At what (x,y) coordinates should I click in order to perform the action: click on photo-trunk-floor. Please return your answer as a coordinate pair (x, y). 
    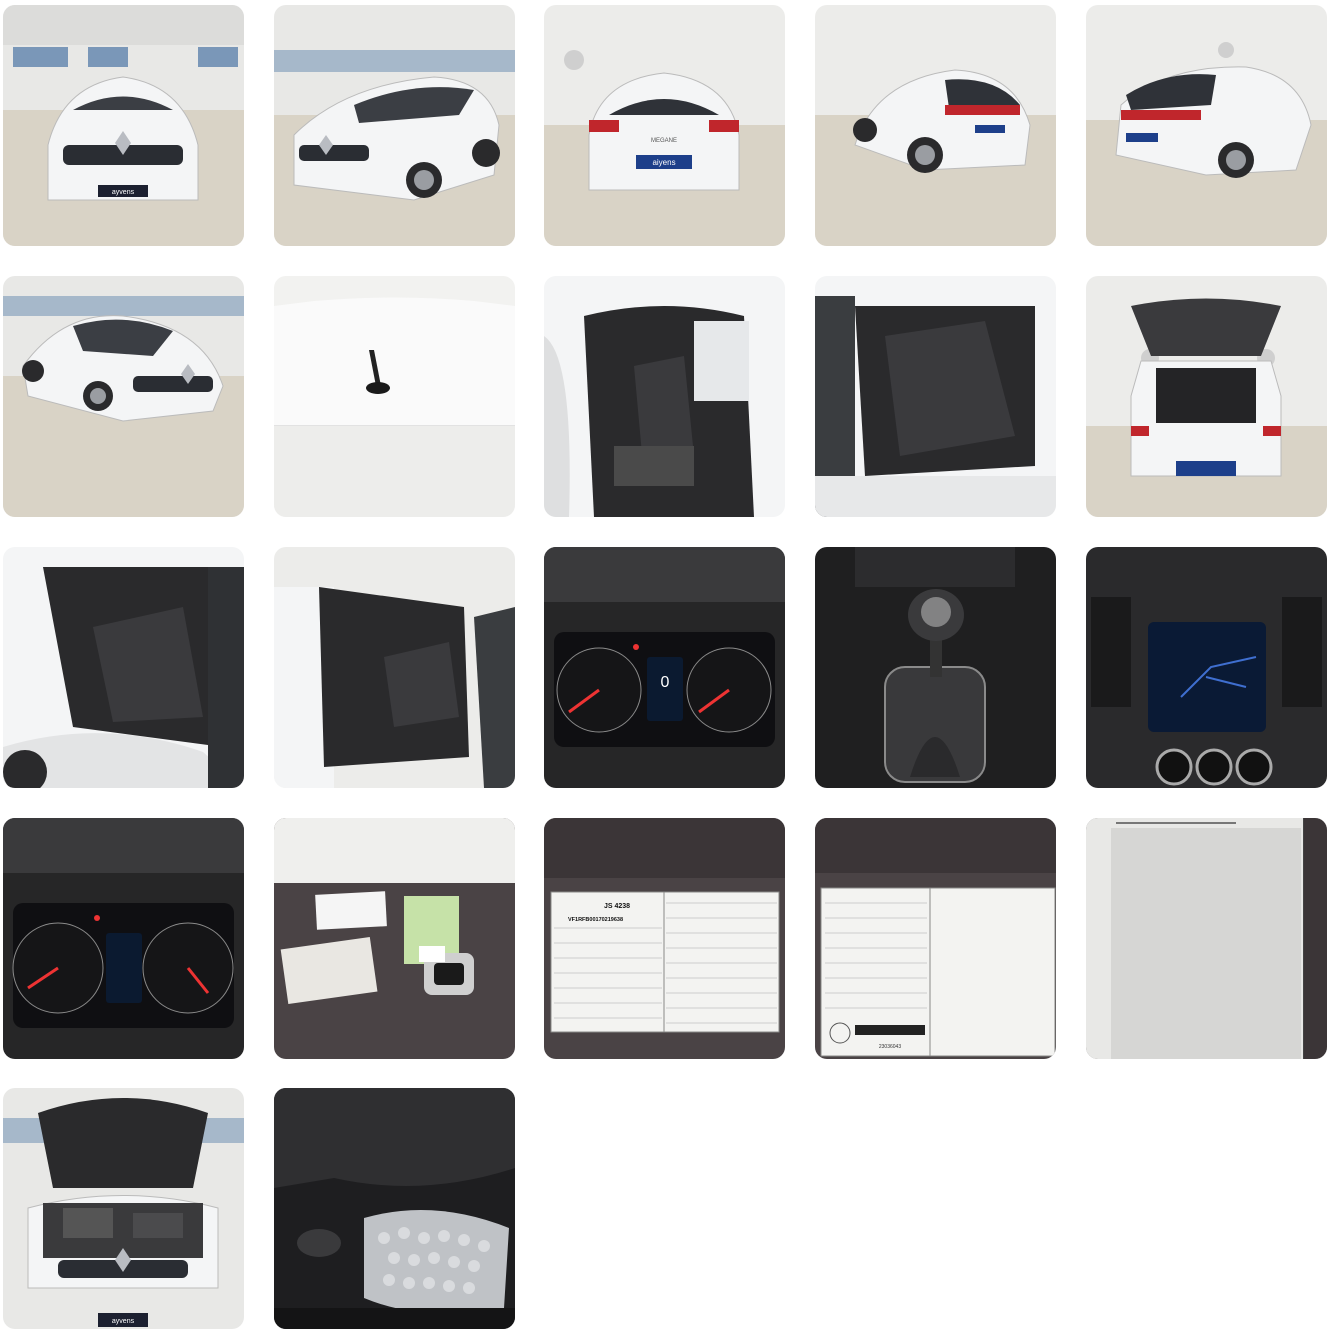
    Looking at the image, I should click on (394, 1208).